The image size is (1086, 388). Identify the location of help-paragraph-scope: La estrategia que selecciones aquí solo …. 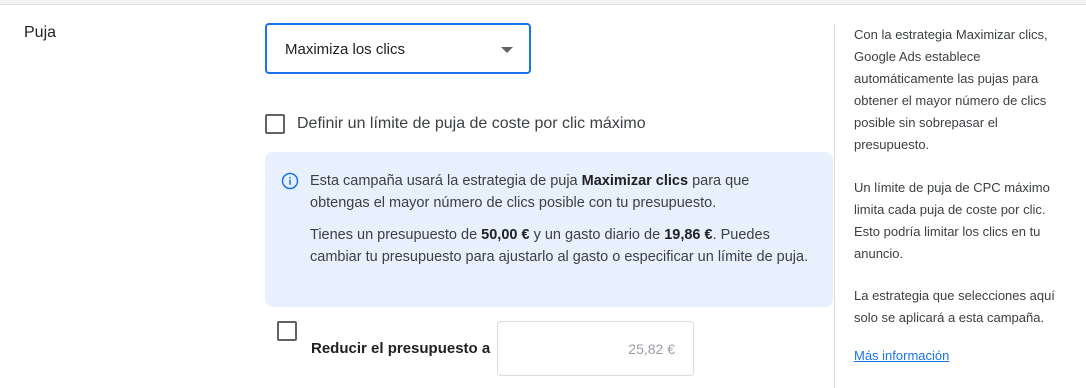
(954, 306).